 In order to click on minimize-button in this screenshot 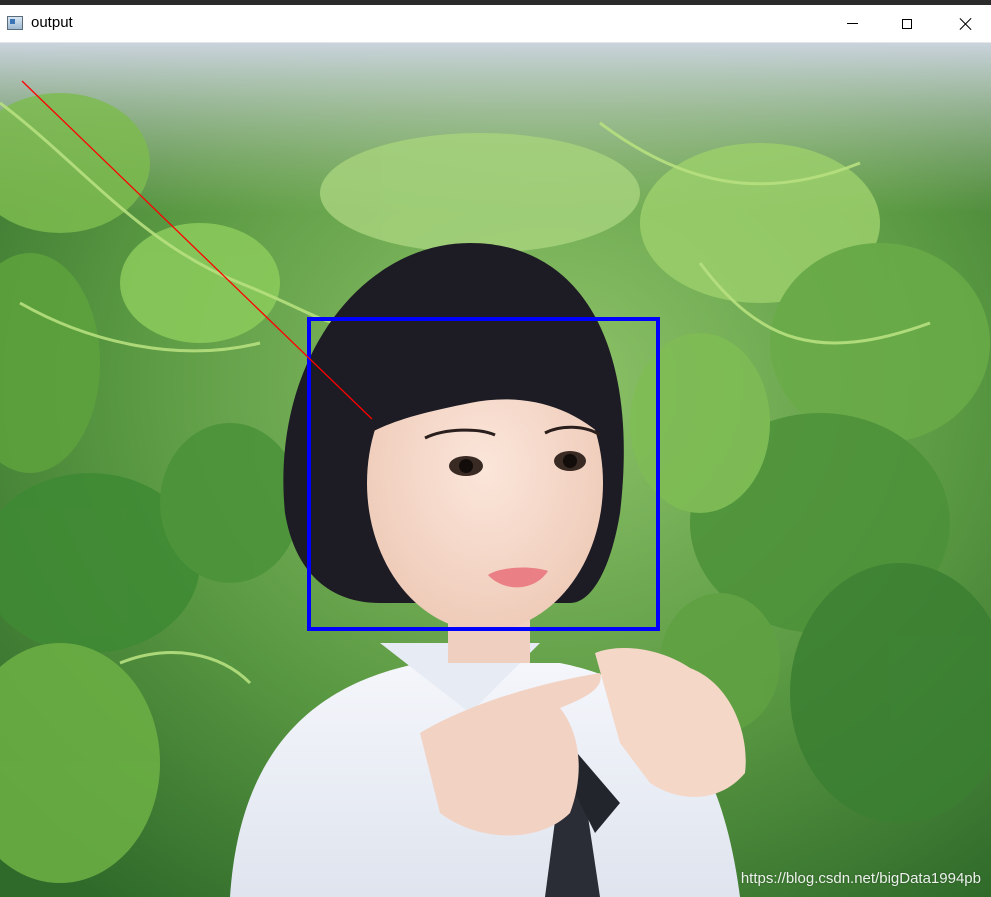, I will do `click(852, 23)`.